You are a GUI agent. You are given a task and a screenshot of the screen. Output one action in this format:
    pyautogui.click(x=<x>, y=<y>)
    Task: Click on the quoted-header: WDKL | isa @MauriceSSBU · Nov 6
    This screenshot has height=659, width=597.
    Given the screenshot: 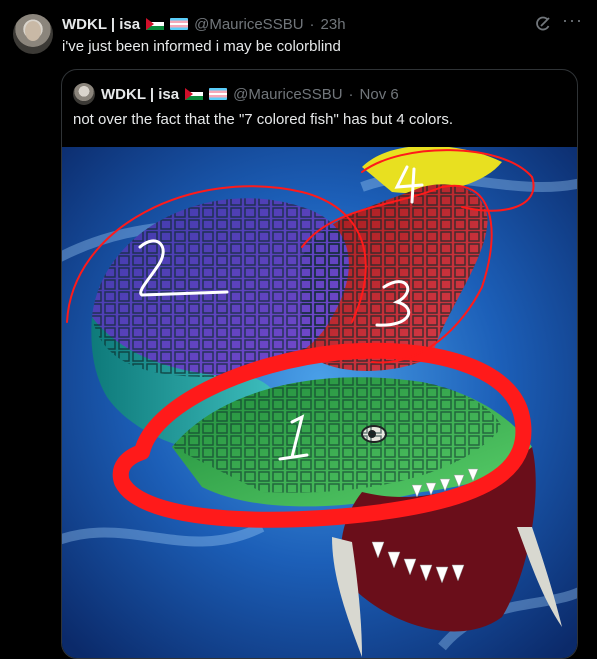 What is the action you would take?
    pyautogui.click(x=250, y=94)
    